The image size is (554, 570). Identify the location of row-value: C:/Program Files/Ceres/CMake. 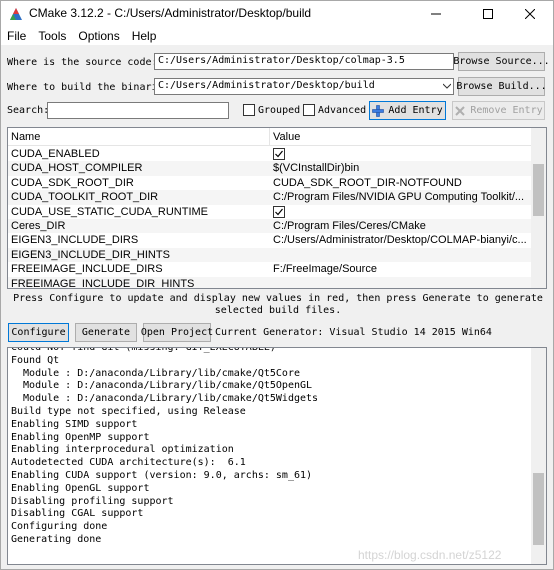
(401, 226).